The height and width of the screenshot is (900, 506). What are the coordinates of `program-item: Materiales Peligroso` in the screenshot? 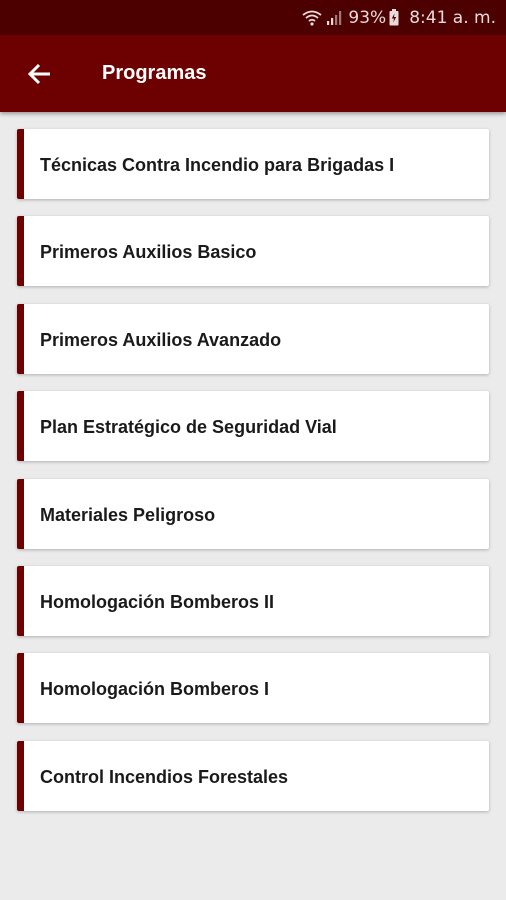 It's located at (253, 513).